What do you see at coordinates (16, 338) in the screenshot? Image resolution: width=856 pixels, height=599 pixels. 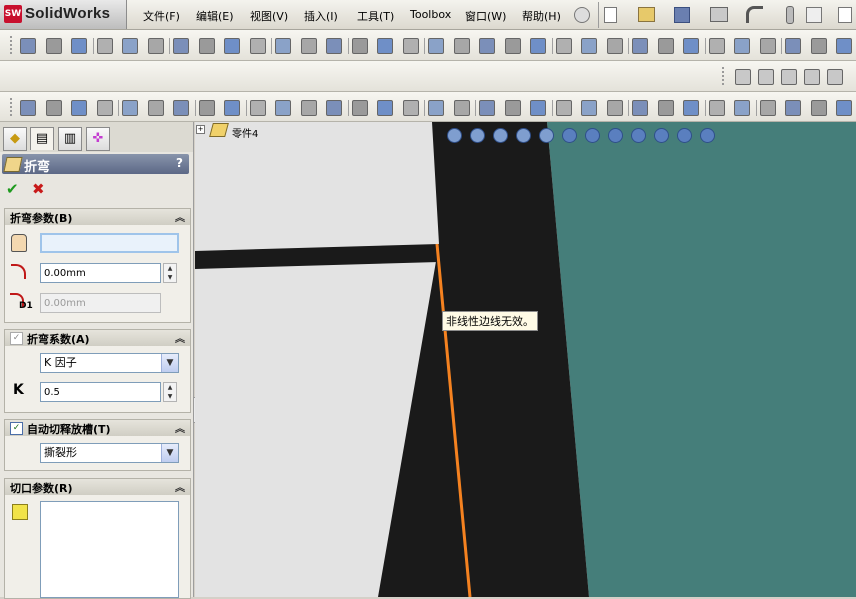 I see `bend-allowance-checkbox: ✓` at bounding box center [16, 338].